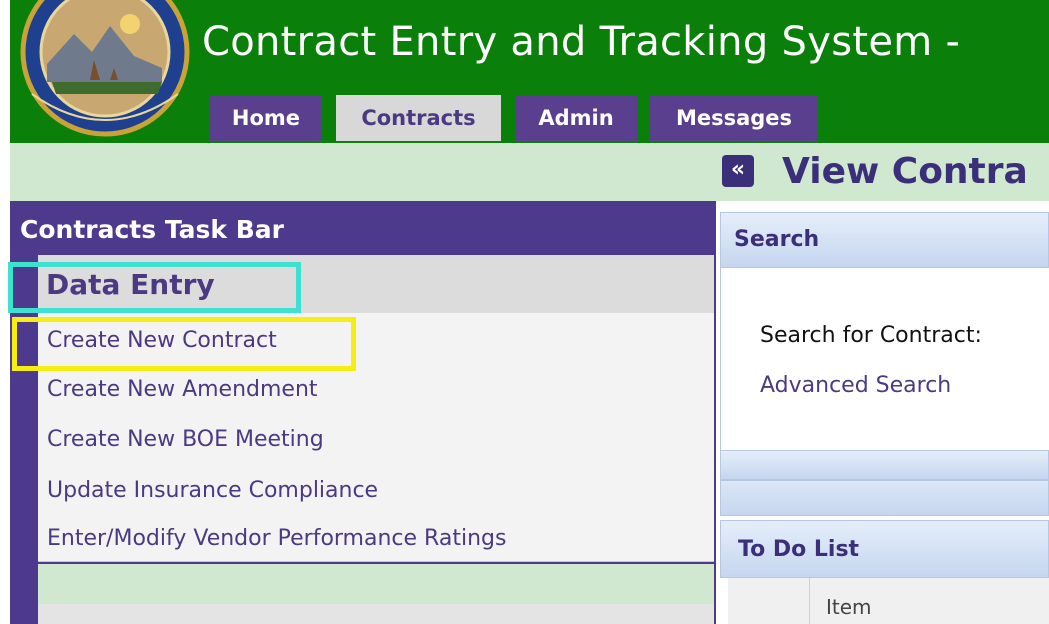 The width and height of the screenshot is (1049, 624). Describe the element at coordinates (581, 42) in the screenshot. I see `app-title: Contract Entry and Tracking System -` at that location.